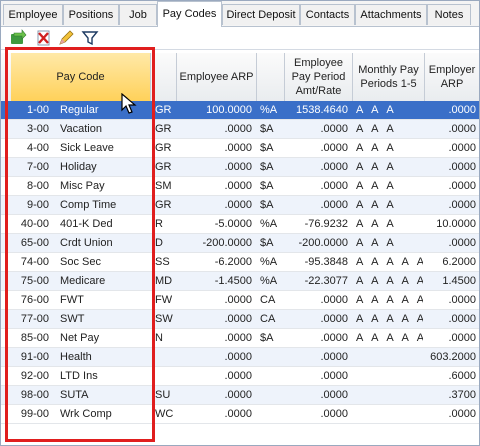 This screenshot has height=446, width=480. What do you see at coordinates (322, 110) in the screenshot?
I see `pay-period-amount: 1538.4640` at bounding box center [322, 110].